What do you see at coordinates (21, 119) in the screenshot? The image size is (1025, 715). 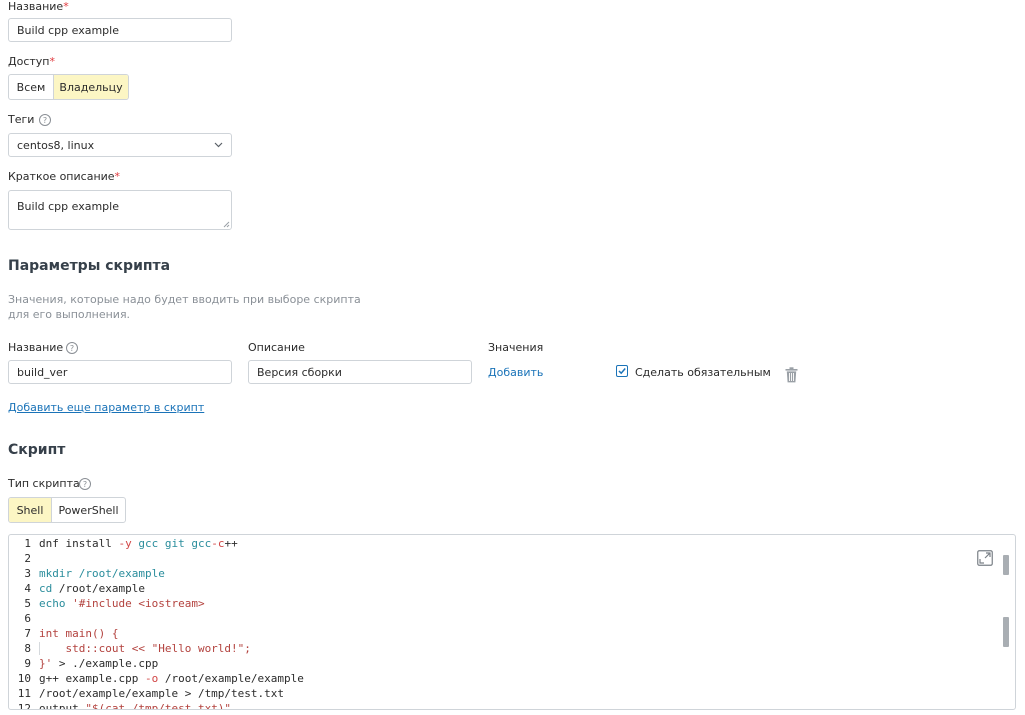 I see `tags-label: Теги` at bounding box center [21, 119].